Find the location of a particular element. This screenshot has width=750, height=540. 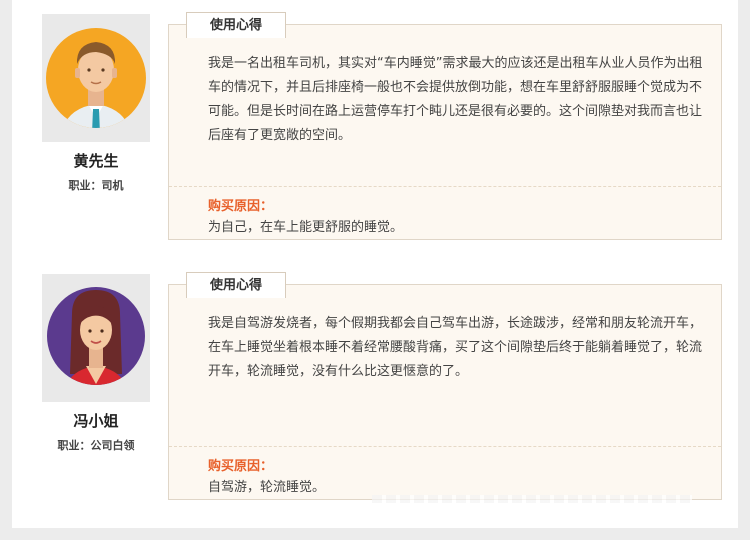

user-occupation: 职业：公司白领 is located at coordinates (96, 445).